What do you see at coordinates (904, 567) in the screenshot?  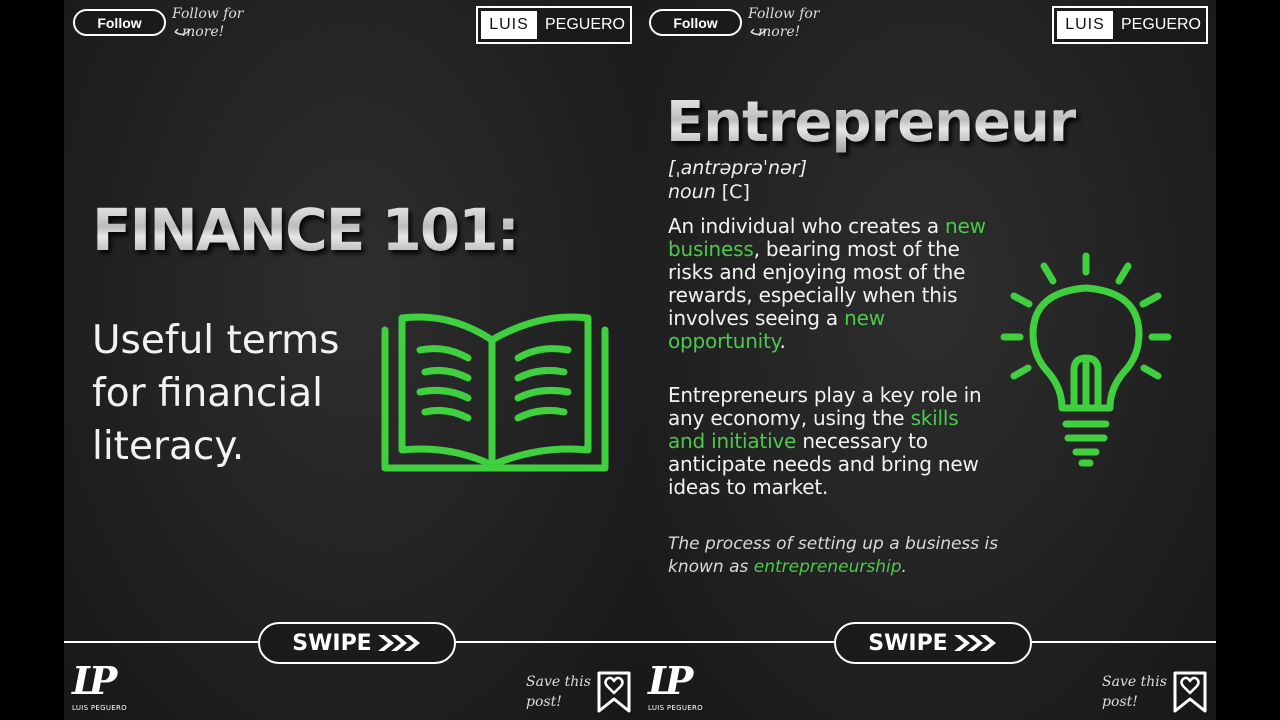 I see `footnote-text: .` at bounding box center [904, 567].